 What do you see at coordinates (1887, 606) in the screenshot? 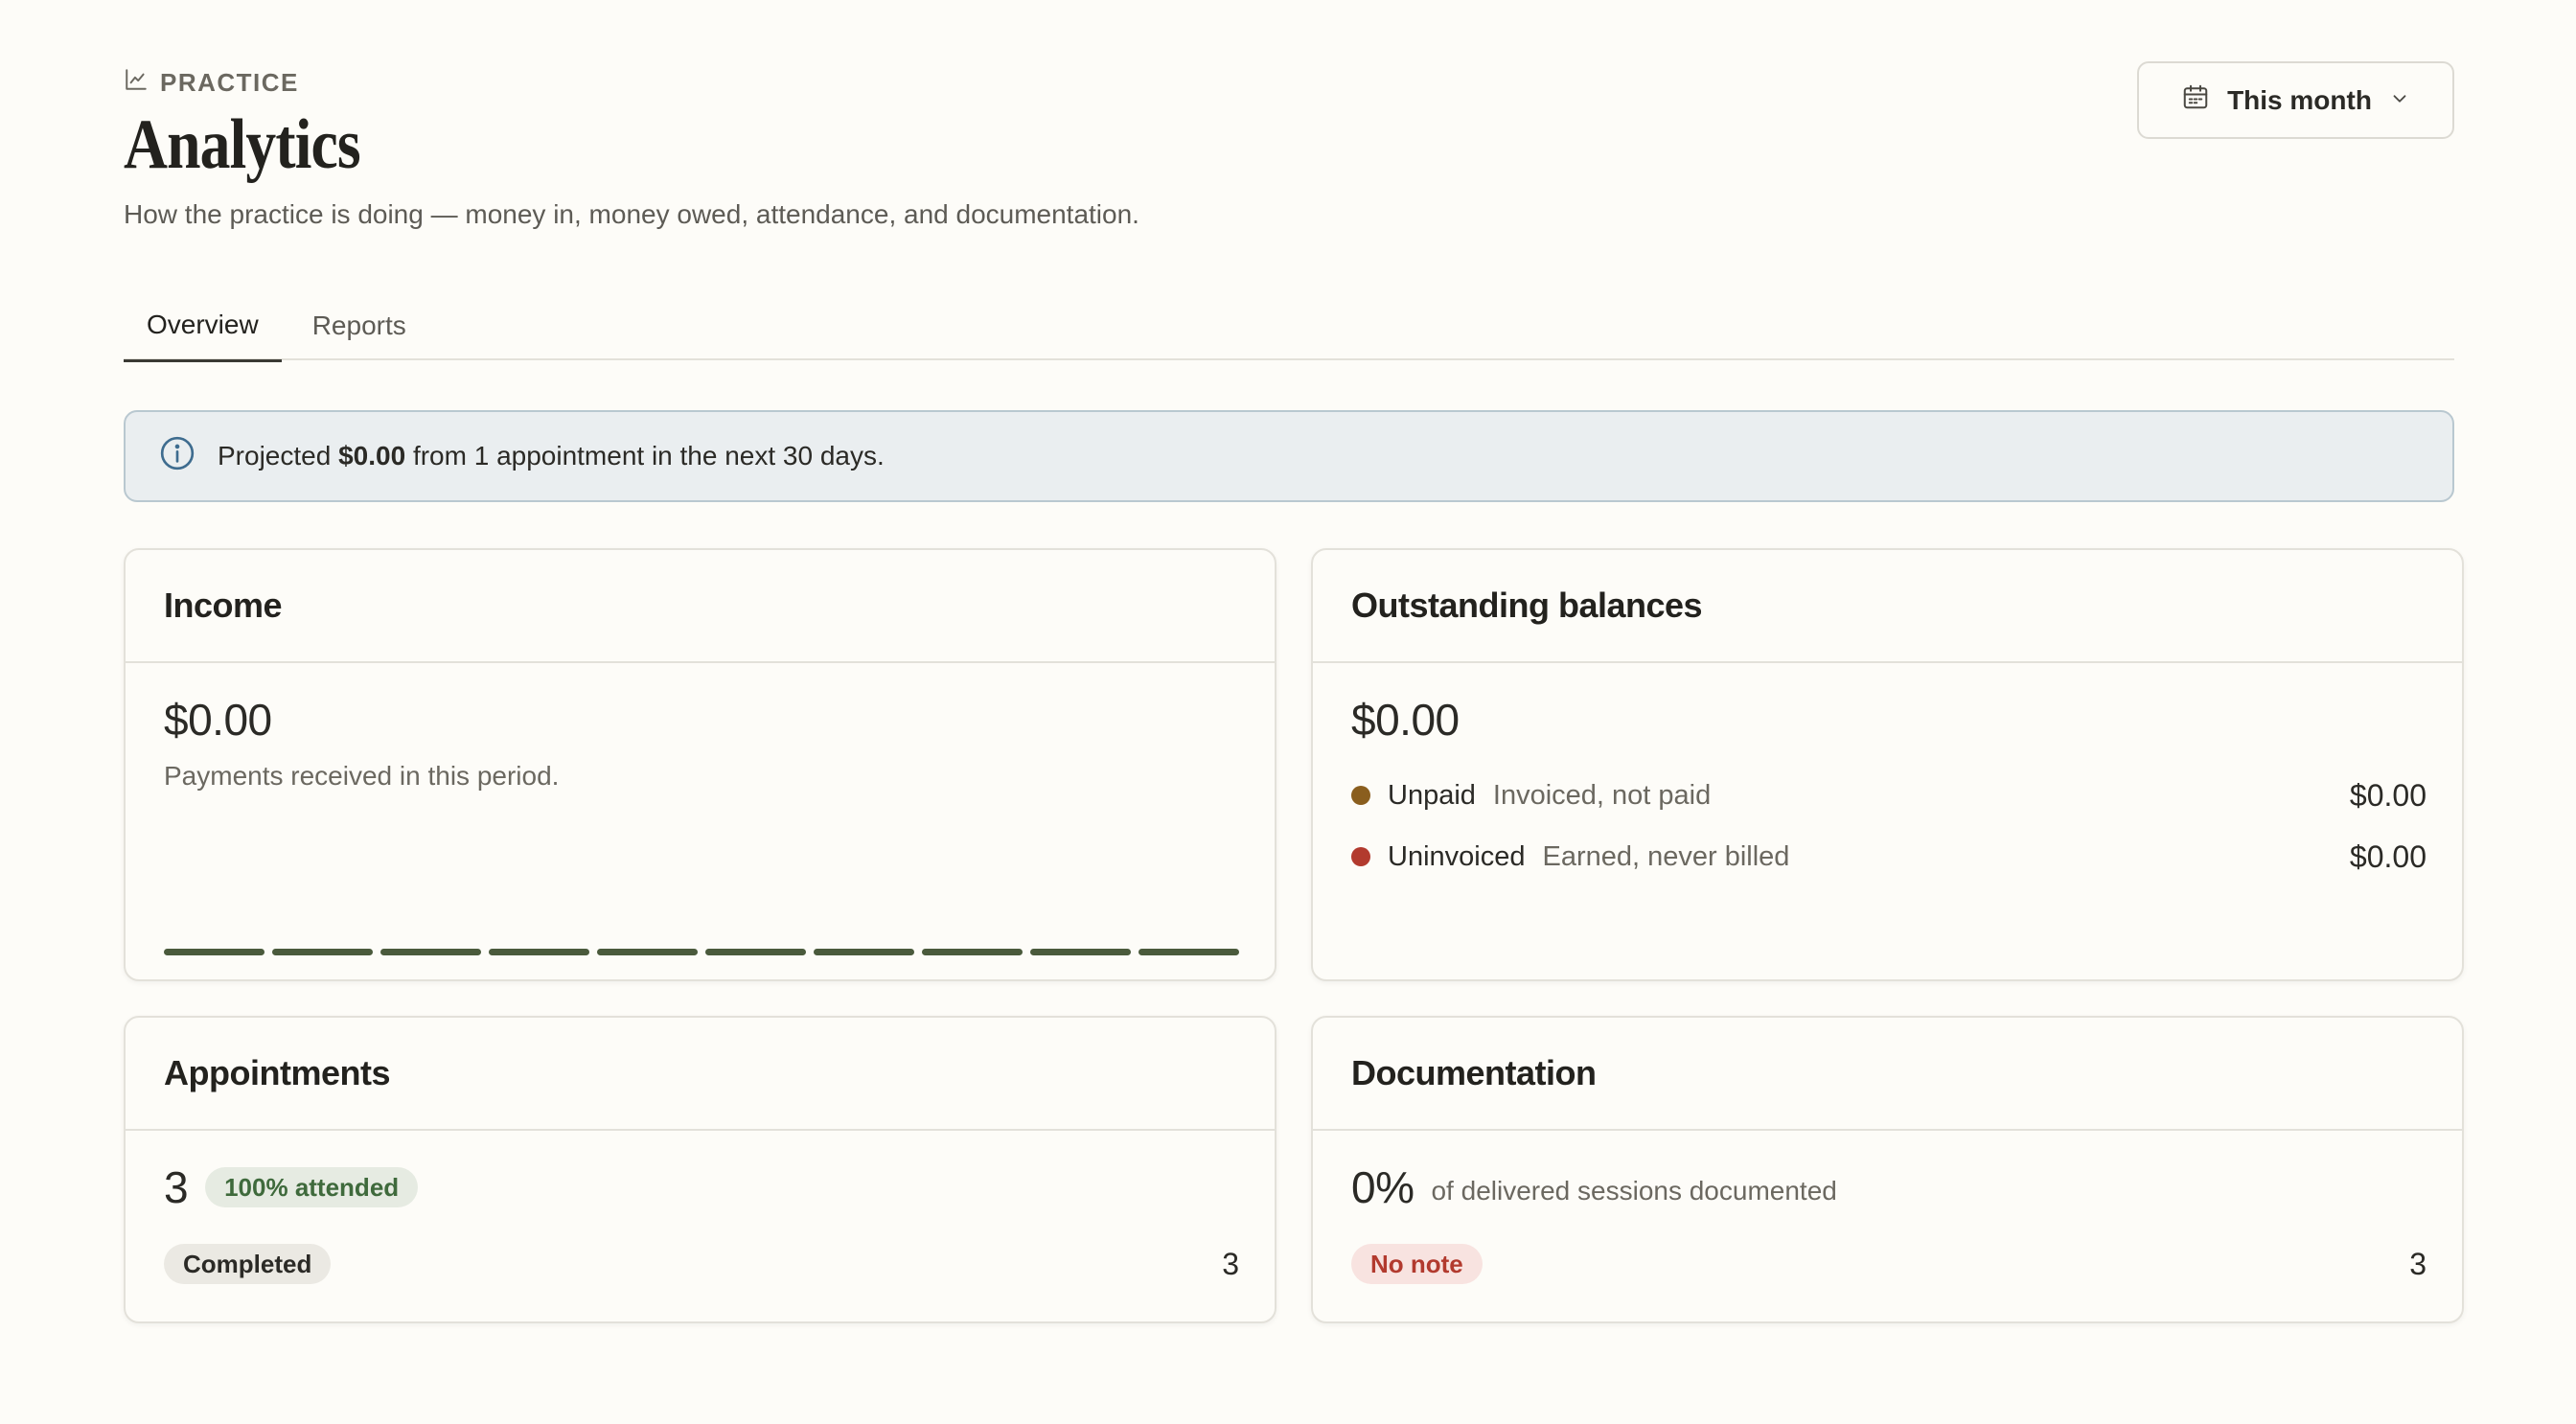
I see `outstanding-title: Outstanding balances` at bounding box center [1887, 606].